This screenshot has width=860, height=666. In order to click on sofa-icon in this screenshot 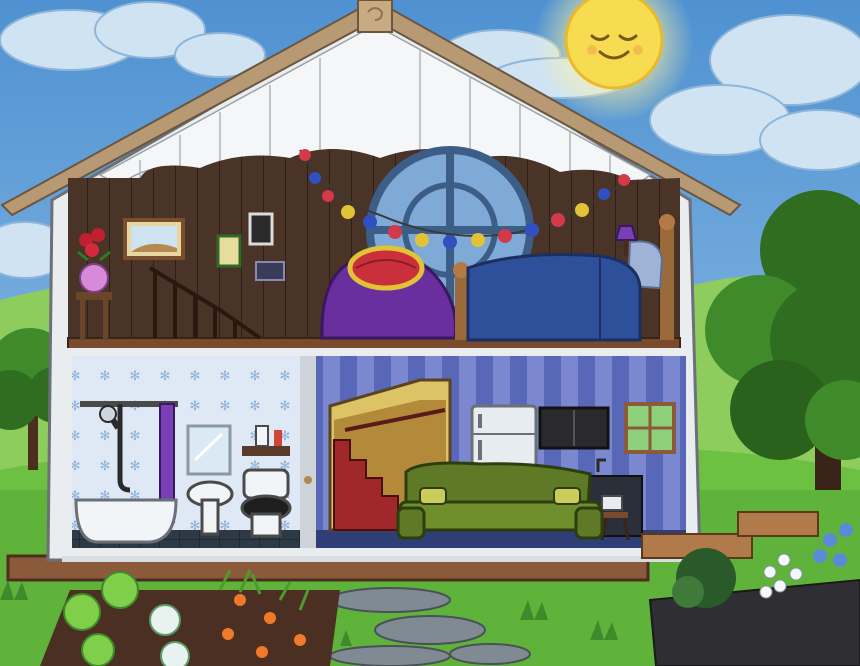, I will do `click(500, 500)`.